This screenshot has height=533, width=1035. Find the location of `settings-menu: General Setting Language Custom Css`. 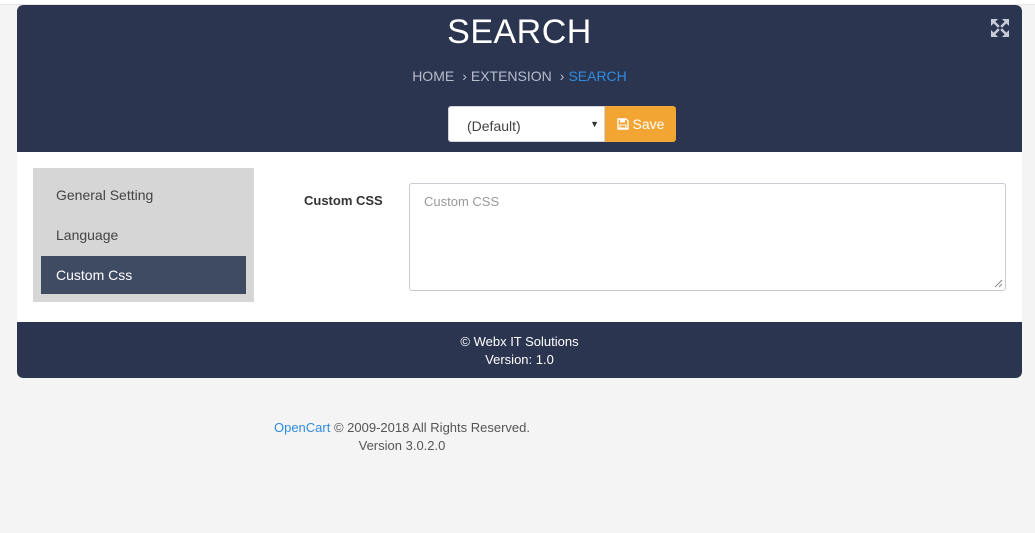

settings-menu: General Setting Language Custom Css is located at coordinates (143, 235).